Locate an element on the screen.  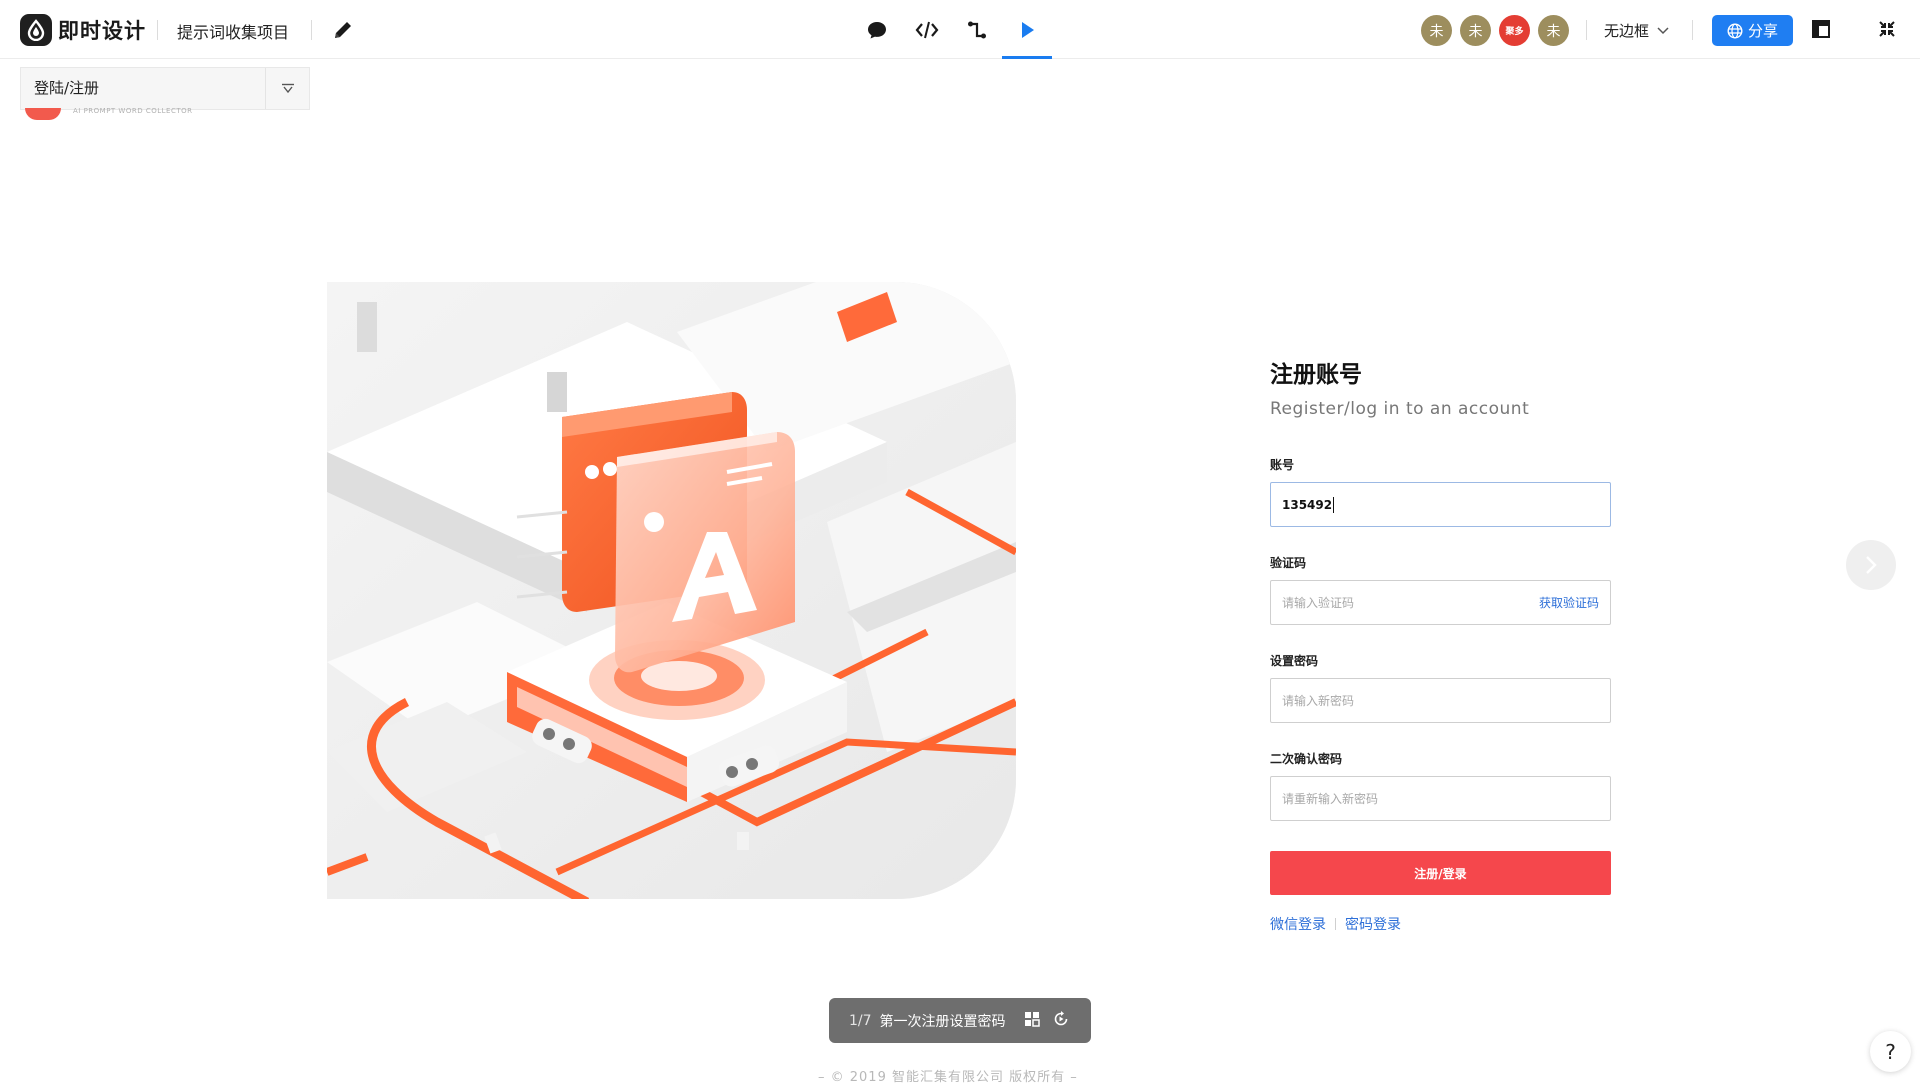
share-button: 分享 is located at coordinates (1752, 30).